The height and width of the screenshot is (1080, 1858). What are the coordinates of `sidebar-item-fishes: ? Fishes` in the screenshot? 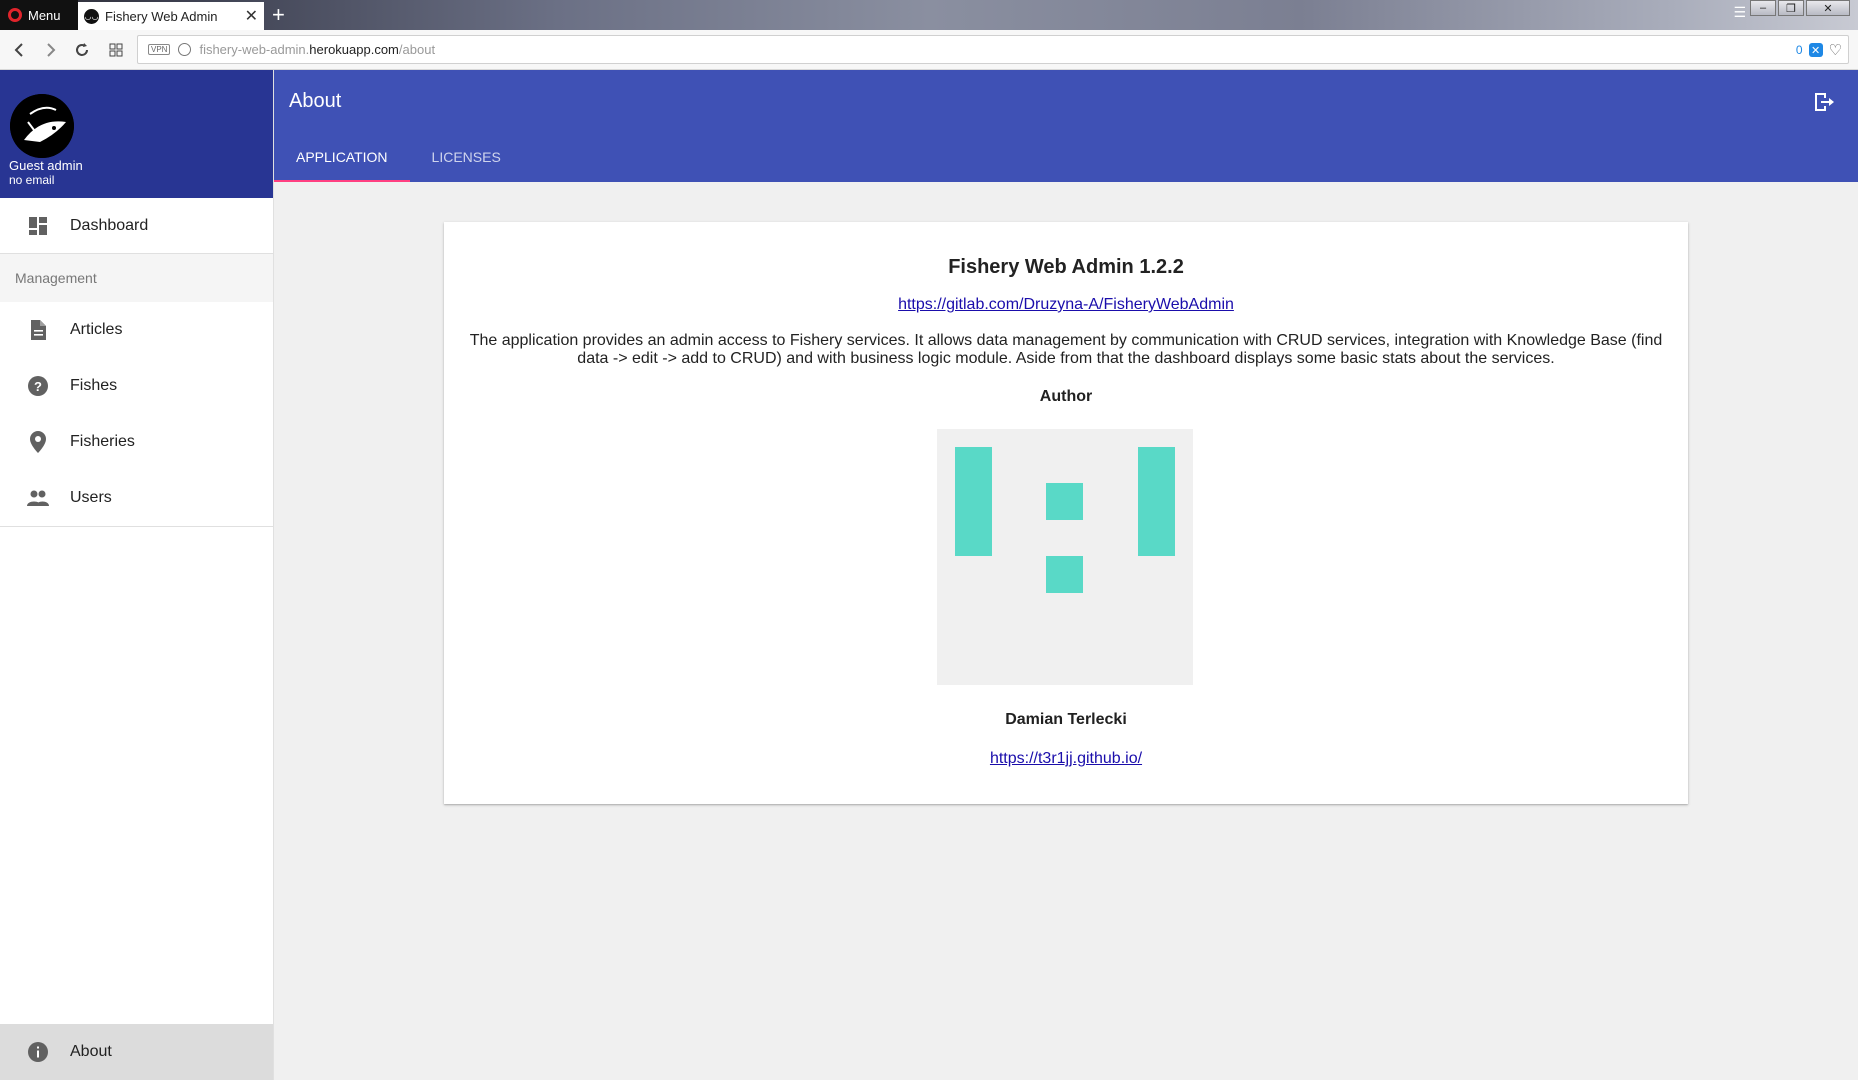 It's located at (136, 386).